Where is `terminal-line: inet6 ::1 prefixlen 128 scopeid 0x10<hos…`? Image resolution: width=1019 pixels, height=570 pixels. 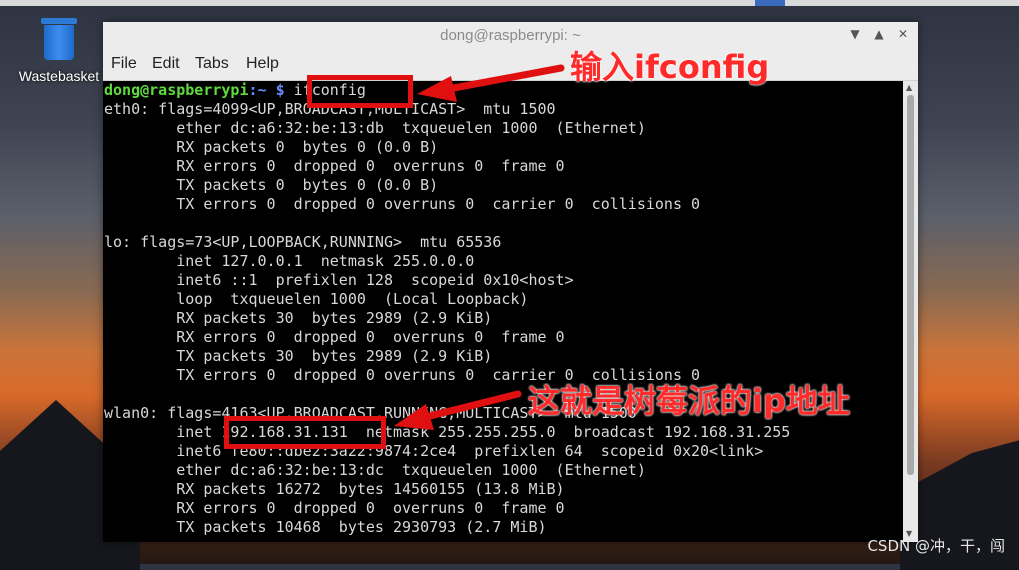 terminal-line: inet6 ::1 prefixlen 128 scopeid 0x10<hos… is located at coordinates (339, 280).